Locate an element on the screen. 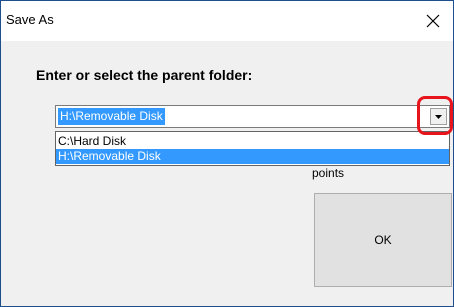  list-item-removable-disk: H:\Removable Disk is located at coordinates (252, 156).